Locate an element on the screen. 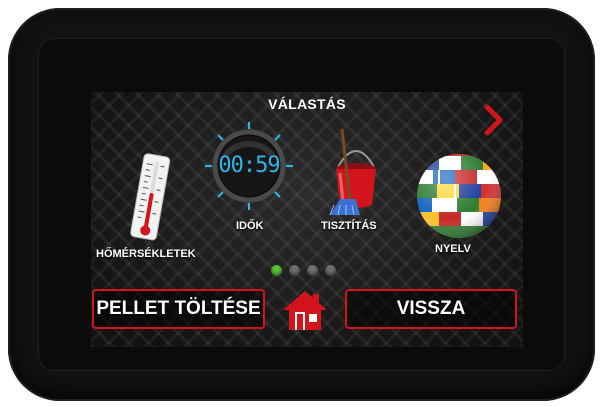  menu-label-cleaning: TISZTÍTÁS is located at coordinates (349, 226).